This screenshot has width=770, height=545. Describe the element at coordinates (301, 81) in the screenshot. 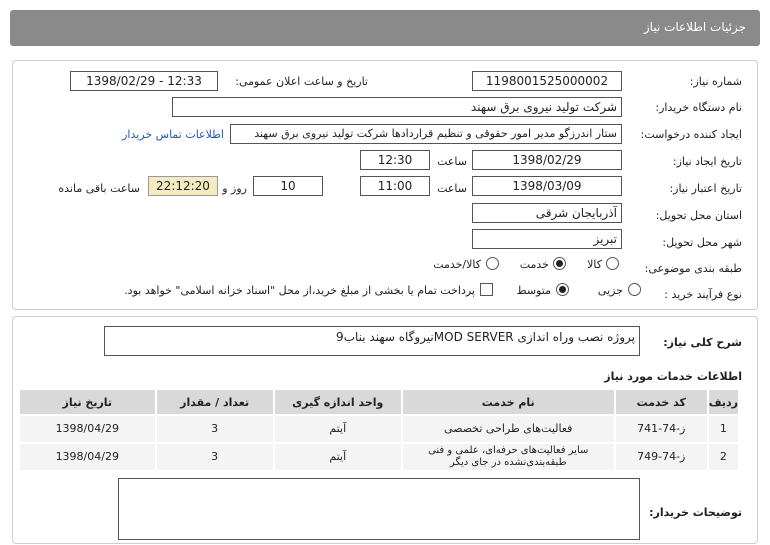

I see `announce-label: تاریخ و ساعت اعلان عمومی:` at that location.